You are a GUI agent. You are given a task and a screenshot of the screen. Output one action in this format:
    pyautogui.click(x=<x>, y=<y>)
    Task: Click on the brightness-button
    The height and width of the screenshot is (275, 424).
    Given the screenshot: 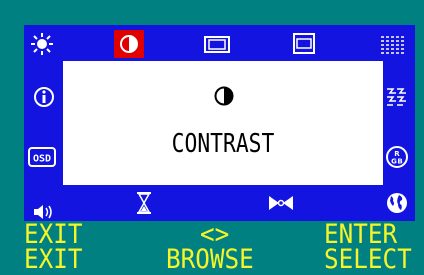 What is the action you would take?
    pyautogui.click(x=42, y=44)
    